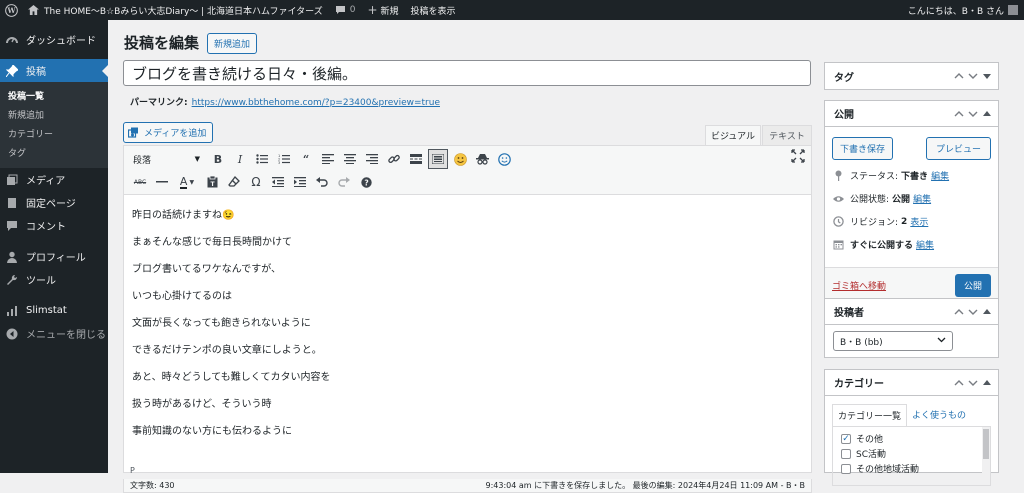 The image size is (1024, 493). I want to click on sidebar-item-pages: 固定ページ, so click(54, 202).